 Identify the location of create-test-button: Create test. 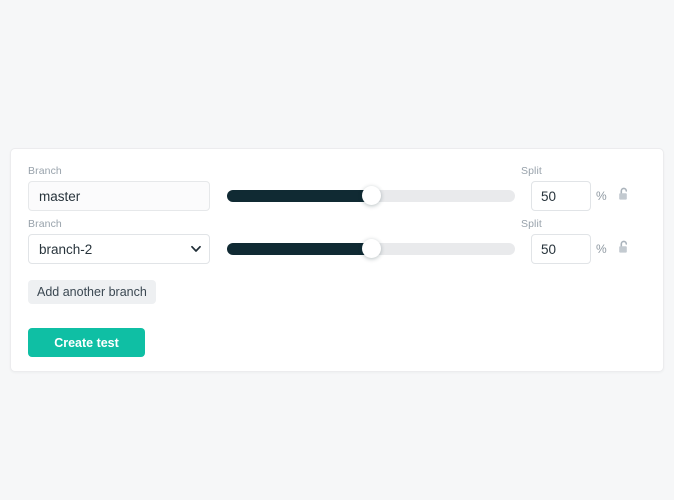
(86, 342).